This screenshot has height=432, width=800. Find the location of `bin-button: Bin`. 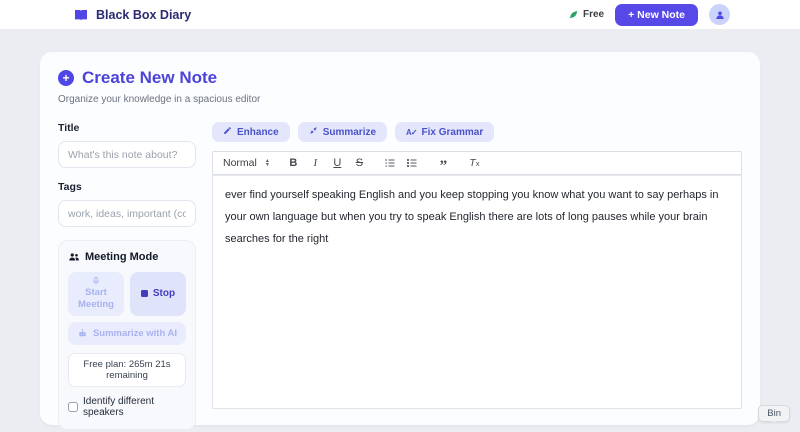

bin-button: Bin is located at coordinates (774, 413).